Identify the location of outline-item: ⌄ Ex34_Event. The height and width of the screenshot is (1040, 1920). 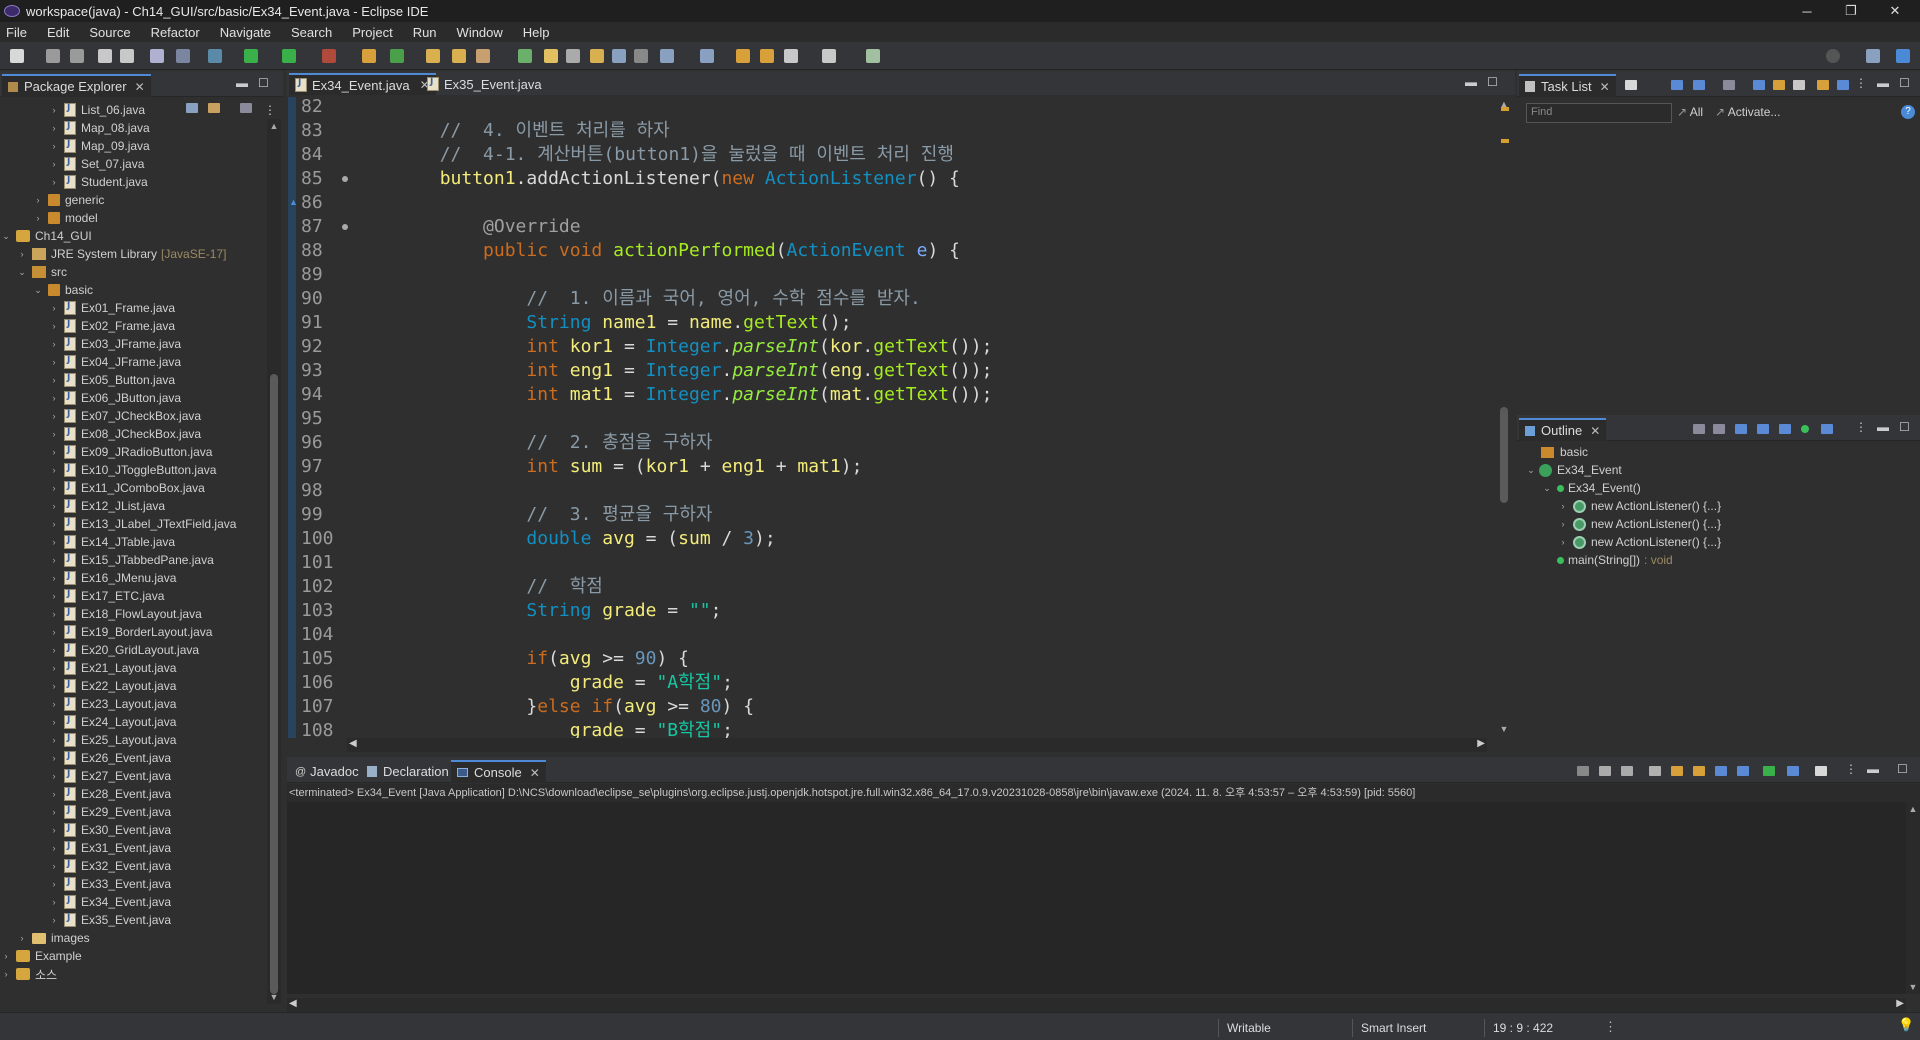
(1573, 470).